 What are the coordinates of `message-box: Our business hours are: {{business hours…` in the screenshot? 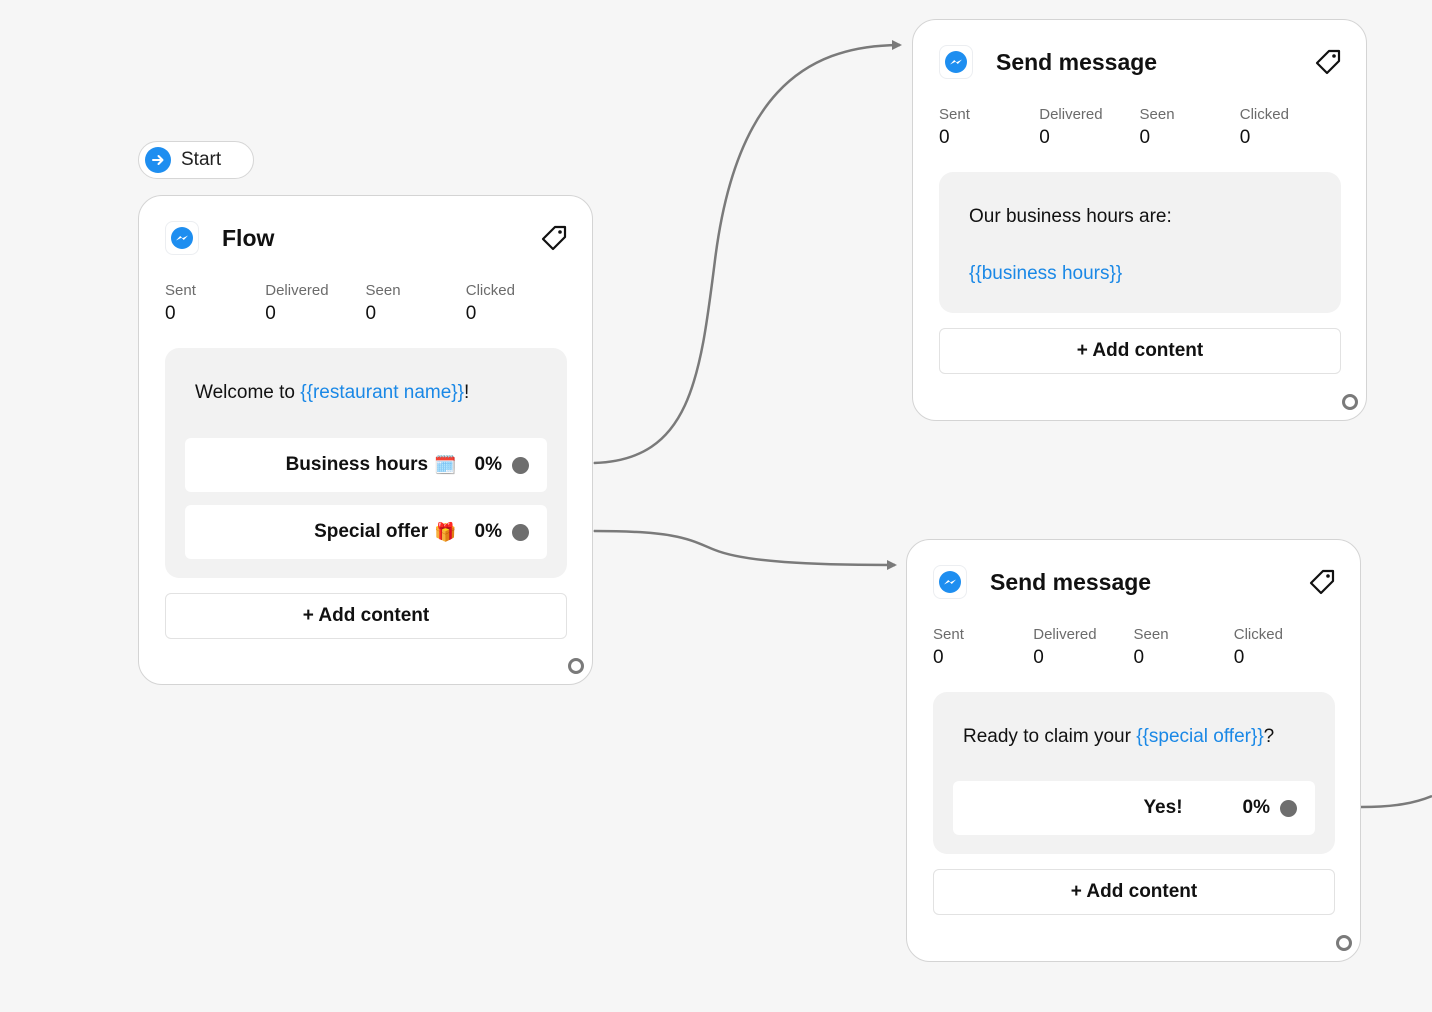 It's located at (1140, 242).